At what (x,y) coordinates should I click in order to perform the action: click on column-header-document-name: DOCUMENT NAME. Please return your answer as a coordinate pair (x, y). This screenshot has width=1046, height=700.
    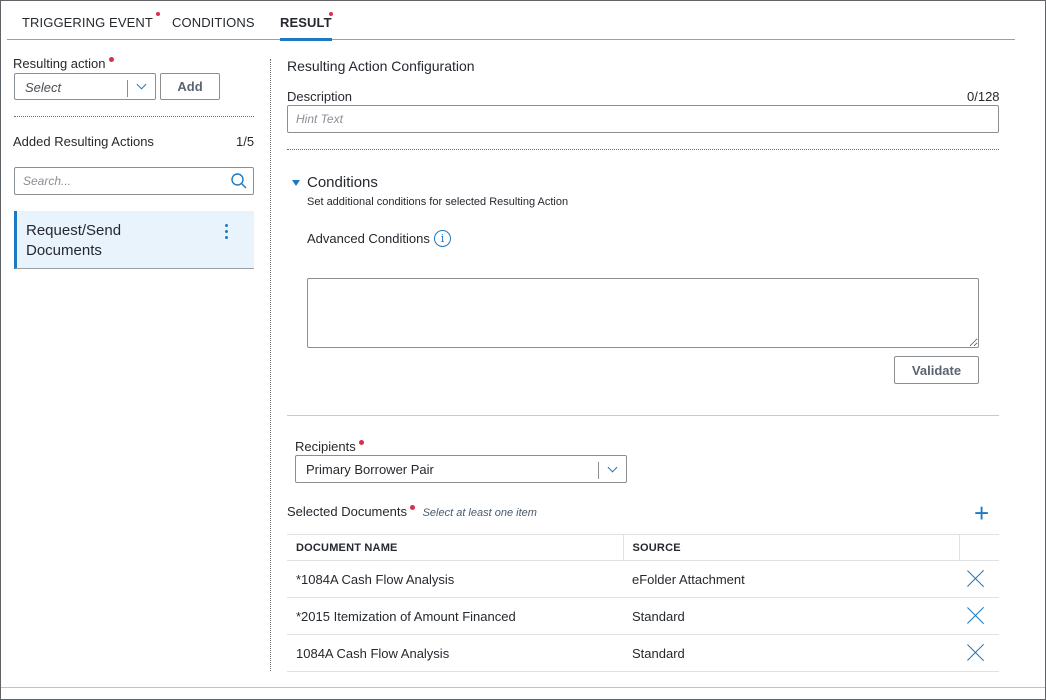
    Looking at the image, I should click on (455, 547).